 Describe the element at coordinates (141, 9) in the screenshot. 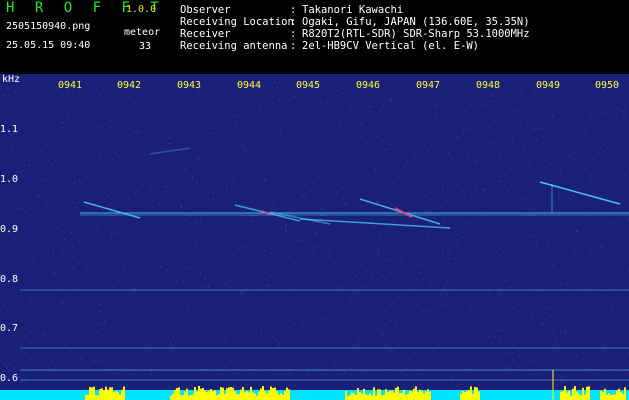

I see `app-version: 1.0.0` at that location.